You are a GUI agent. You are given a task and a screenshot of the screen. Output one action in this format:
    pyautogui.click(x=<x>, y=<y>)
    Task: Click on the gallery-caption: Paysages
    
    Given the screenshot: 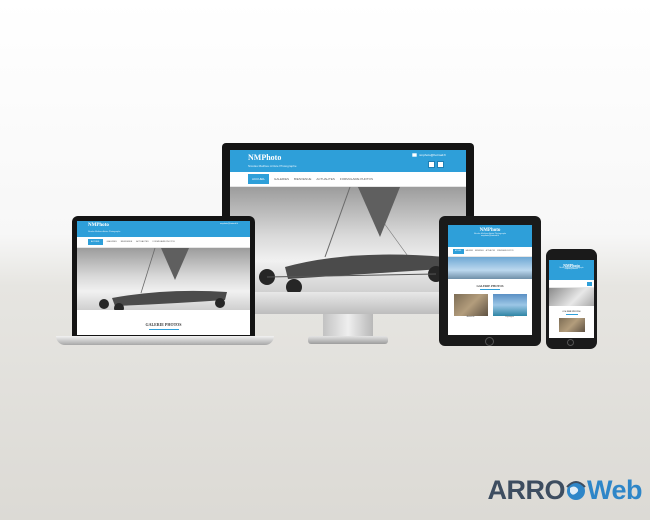 What is the action you would take?
    pyautogui.click(x=509, y=317)
    